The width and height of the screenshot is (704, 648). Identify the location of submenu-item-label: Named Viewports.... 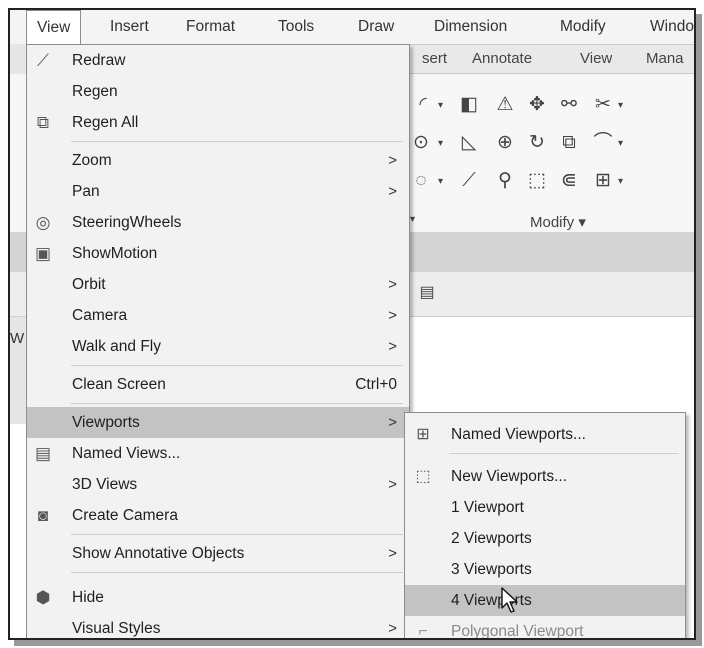
(518, 434).